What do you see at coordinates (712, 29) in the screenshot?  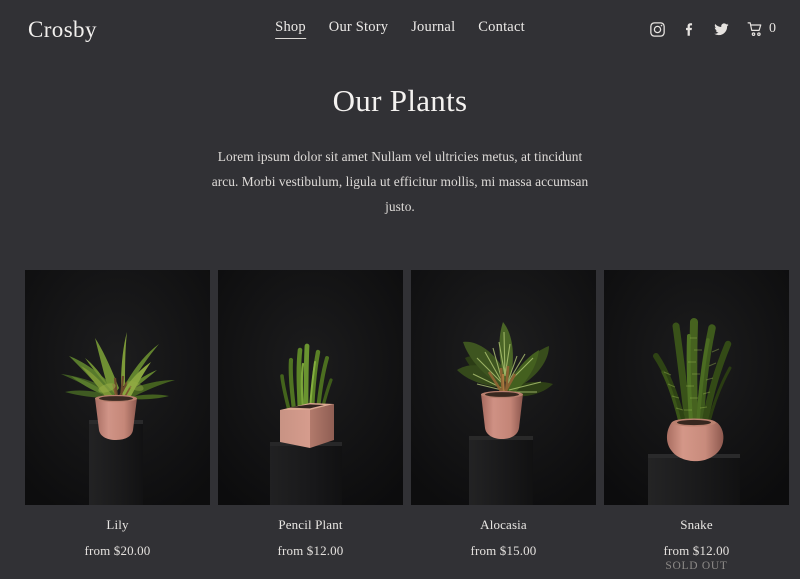 I see `header-actions: 0` at bounding box center [712, 29].